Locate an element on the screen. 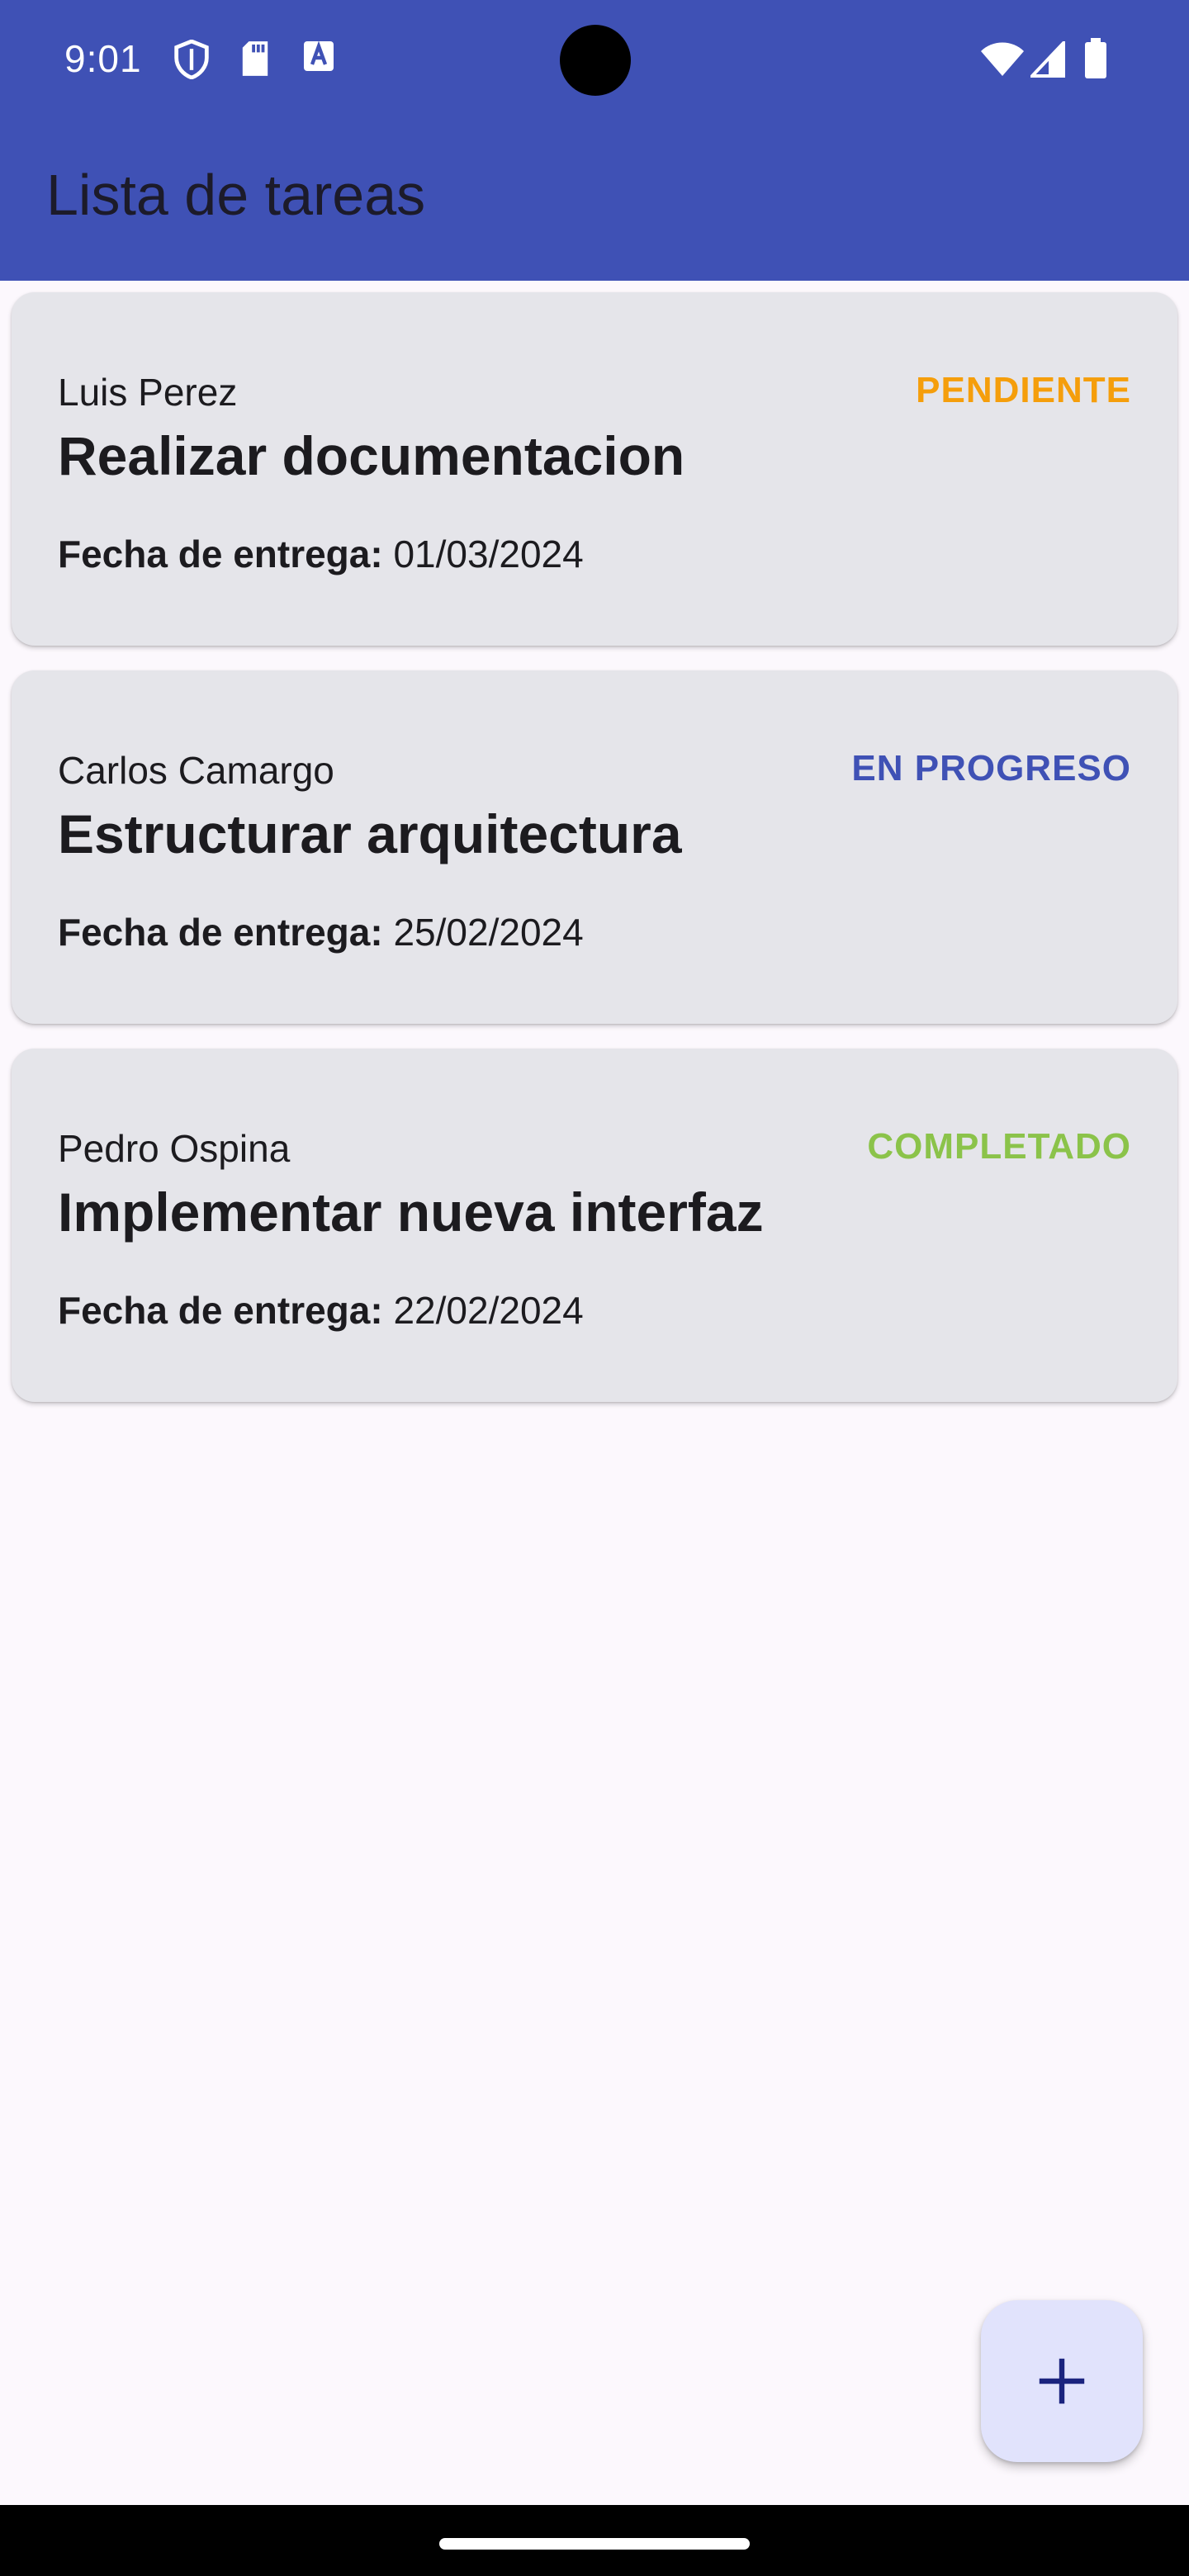 Image resolution: width=1189 pixels, height=2576 pixels. due-date-value: 01/03/2024 is located at coordinates (488, 554).